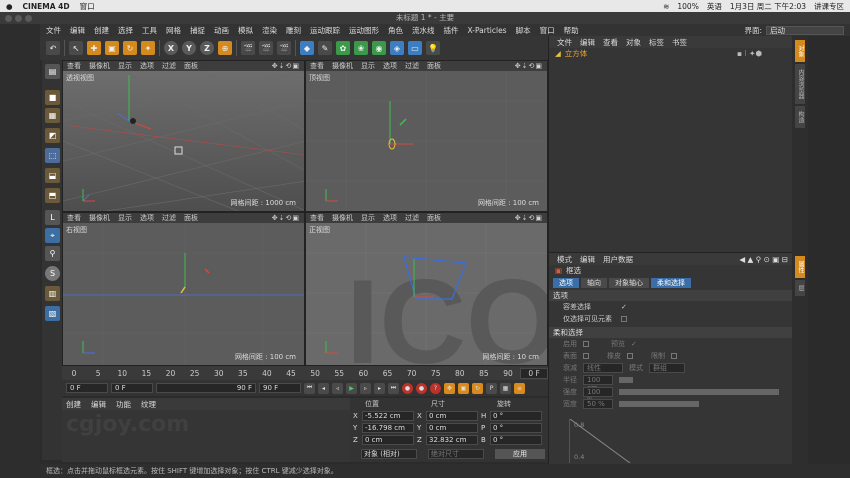  What do you see at coordinates (659, 404) in the screenshot?
I see `width-slider` at bounding box center [659, 404].